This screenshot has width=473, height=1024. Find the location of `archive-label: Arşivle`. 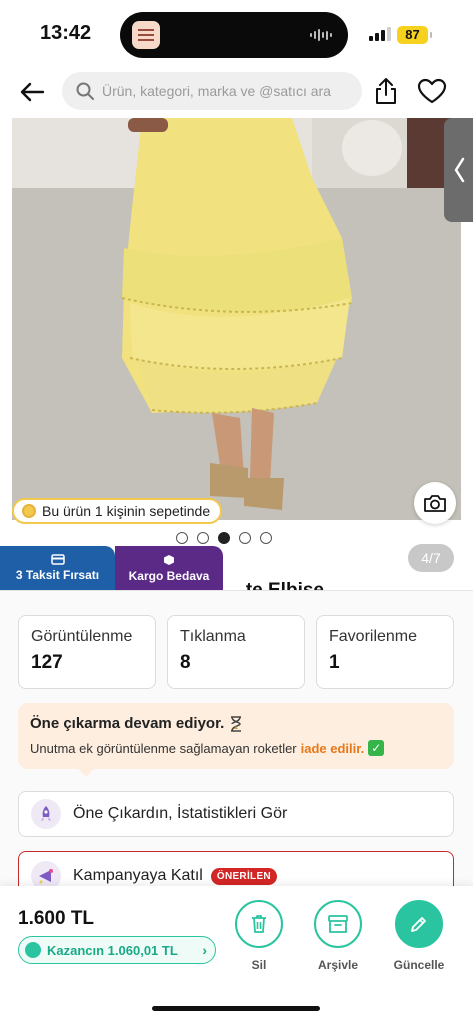

archive-label: Arşivle is located at coordinates (338, 965).